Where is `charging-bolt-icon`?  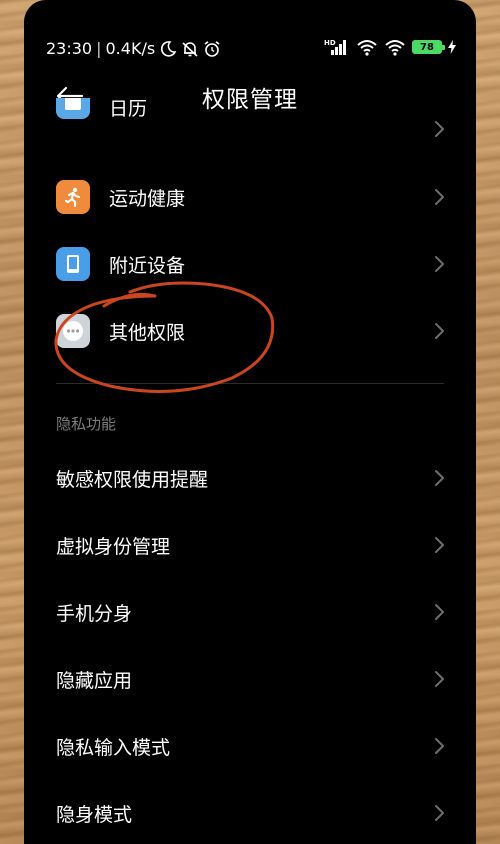 charging-bolt-icon is located at coordinates (452, 47).